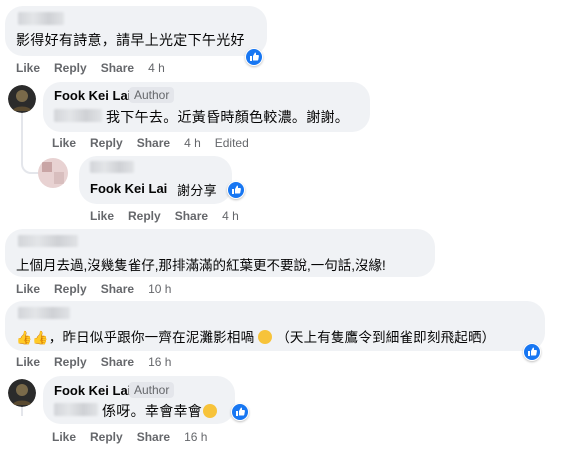  What do you see at coordinates (197, 190) in the screenshot?
I see `comment-text: 謝分享` at bounding box center [197, 190].